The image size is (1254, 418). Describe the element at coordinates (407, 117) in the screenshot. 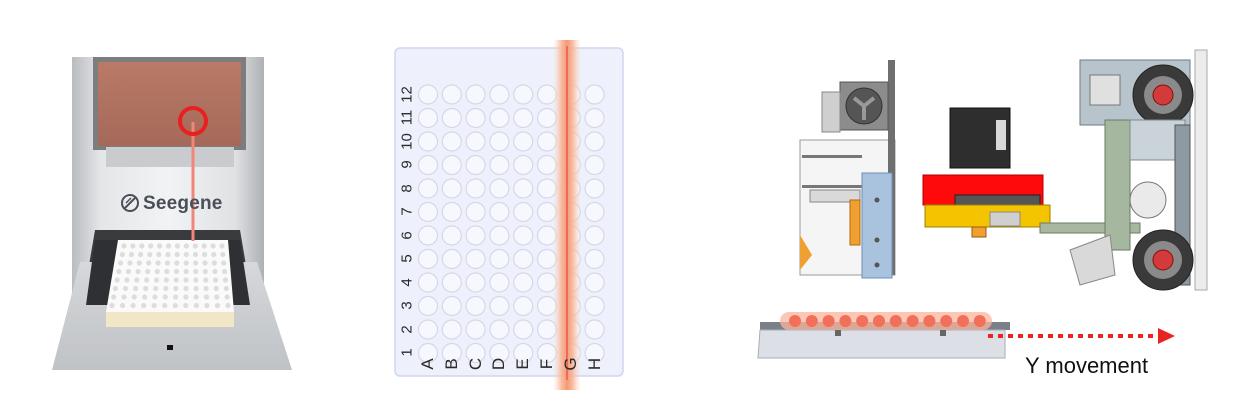

I see `column-label: 11` at that location.